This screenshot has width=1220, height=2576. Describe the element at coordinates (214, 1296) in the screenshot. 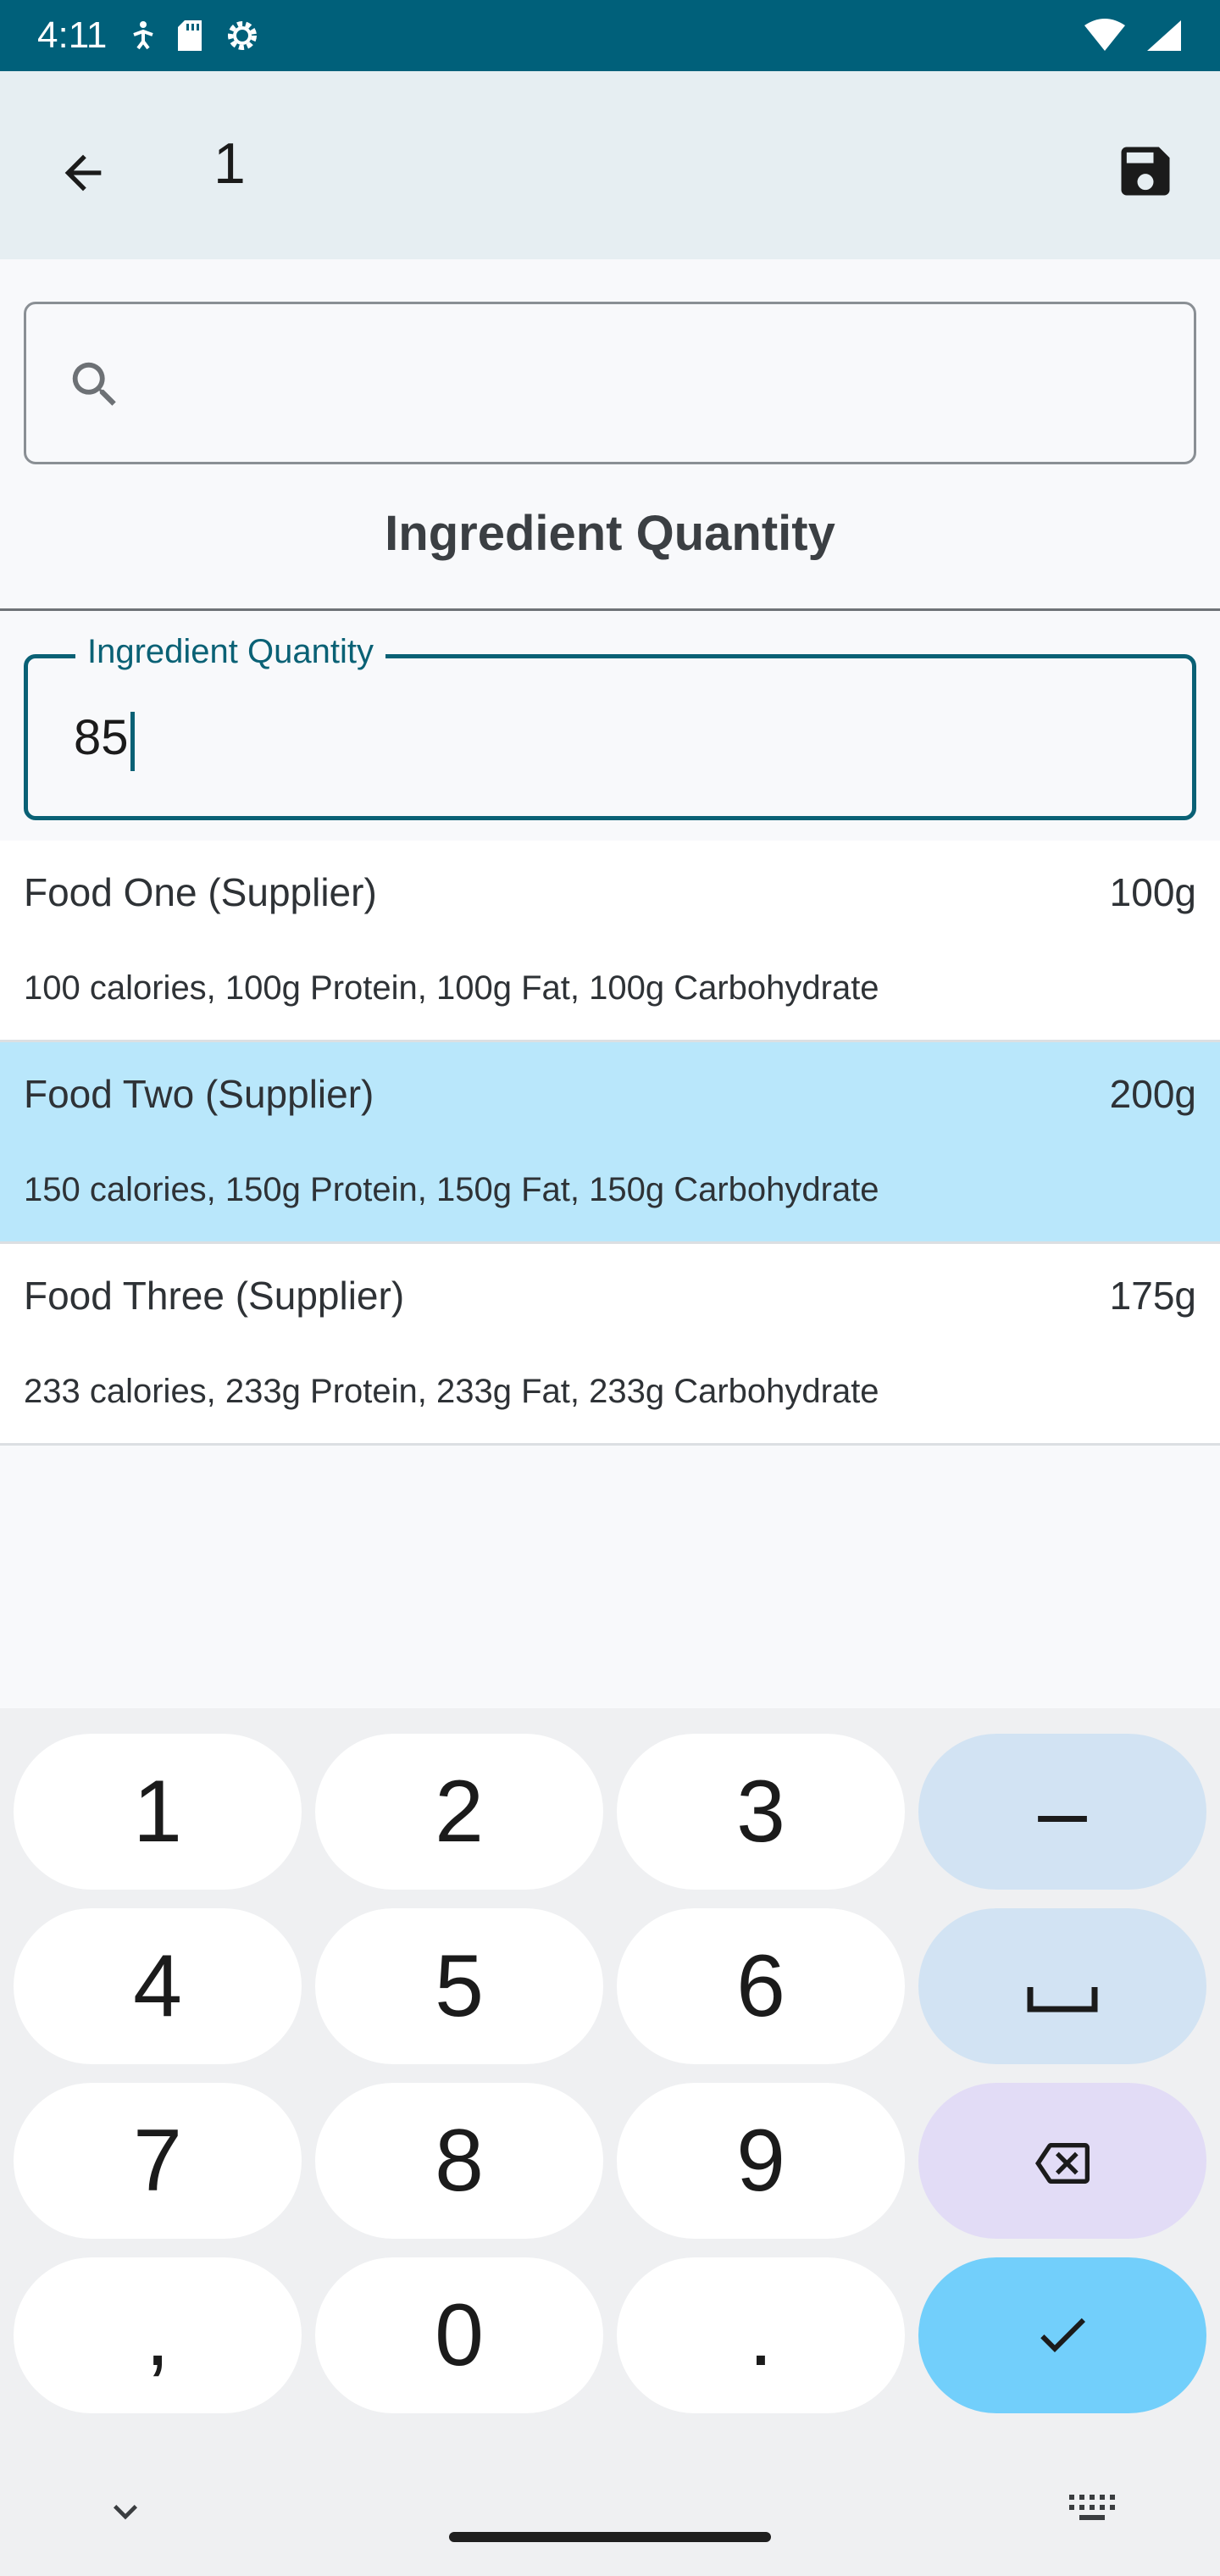

I see `food-name: Food Three (Supplier)` at that location.